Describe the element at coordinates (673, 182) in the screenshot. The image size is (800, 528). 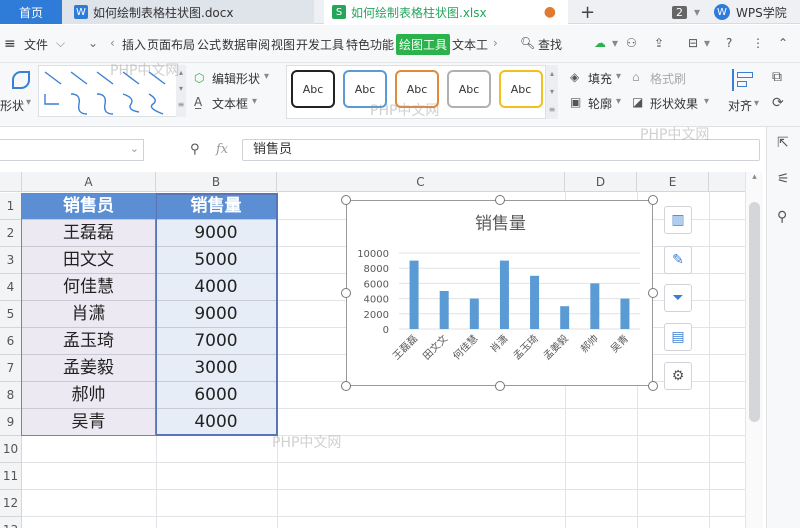
I see `col-header-e: E` at that location.